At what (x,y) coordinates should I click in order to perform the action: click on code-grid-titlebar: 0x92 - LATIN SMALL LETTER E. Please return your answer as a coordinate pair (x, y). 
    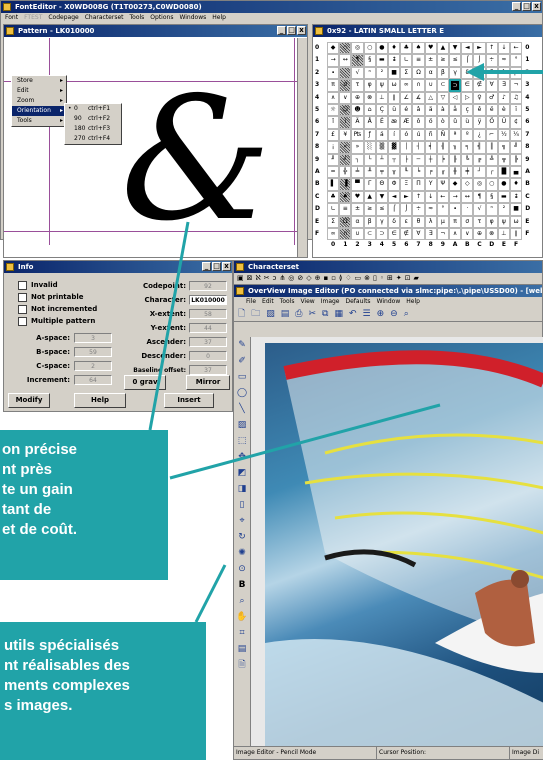
    Looking at the image, I should click on (427, 31).